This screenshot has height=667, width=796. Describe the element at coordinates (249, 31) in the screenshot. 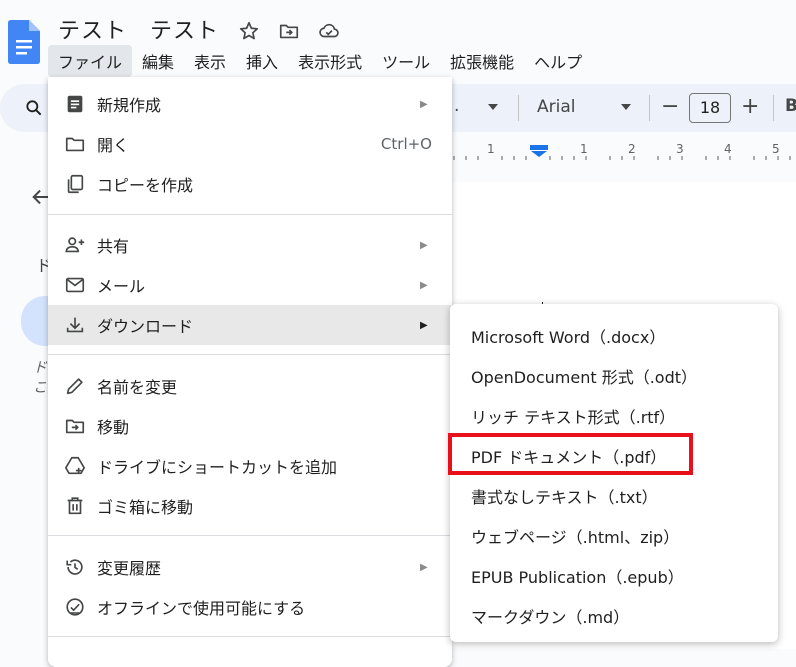

I see `star-icon` at that location.